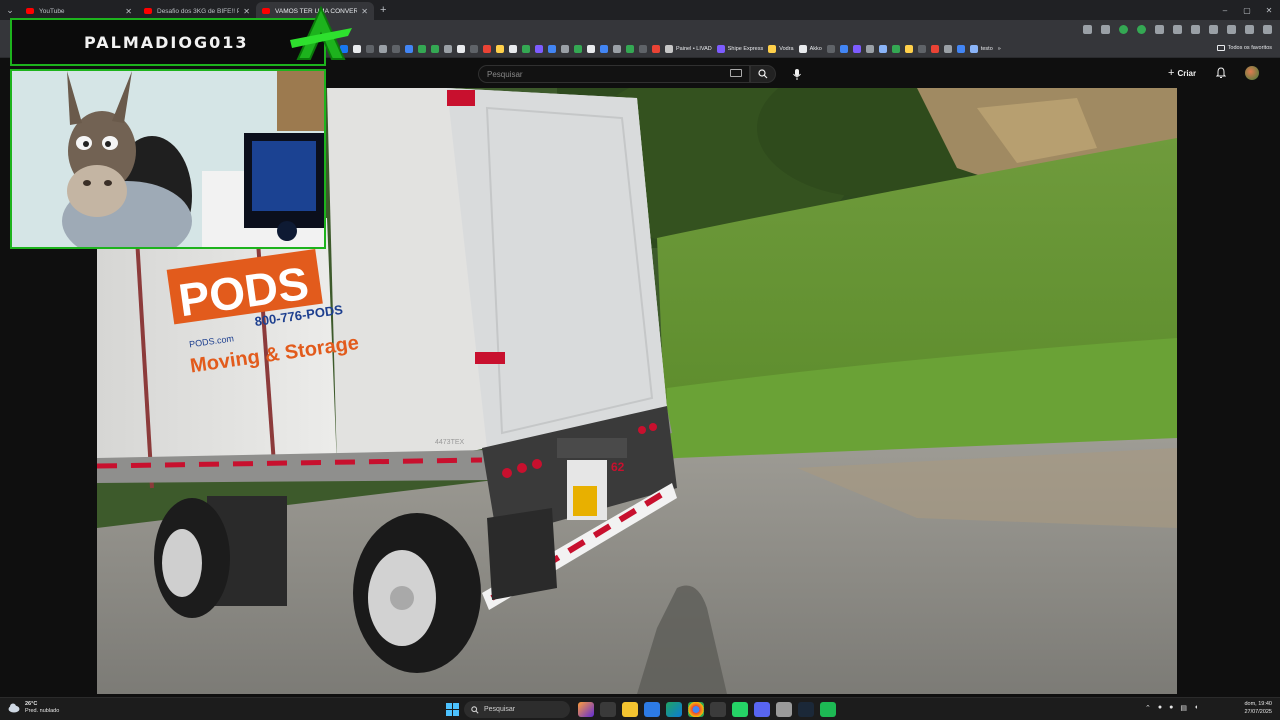 This screenshot has height=720, width=1280. I want to click on minimize-button: –, so click(1225, 10).